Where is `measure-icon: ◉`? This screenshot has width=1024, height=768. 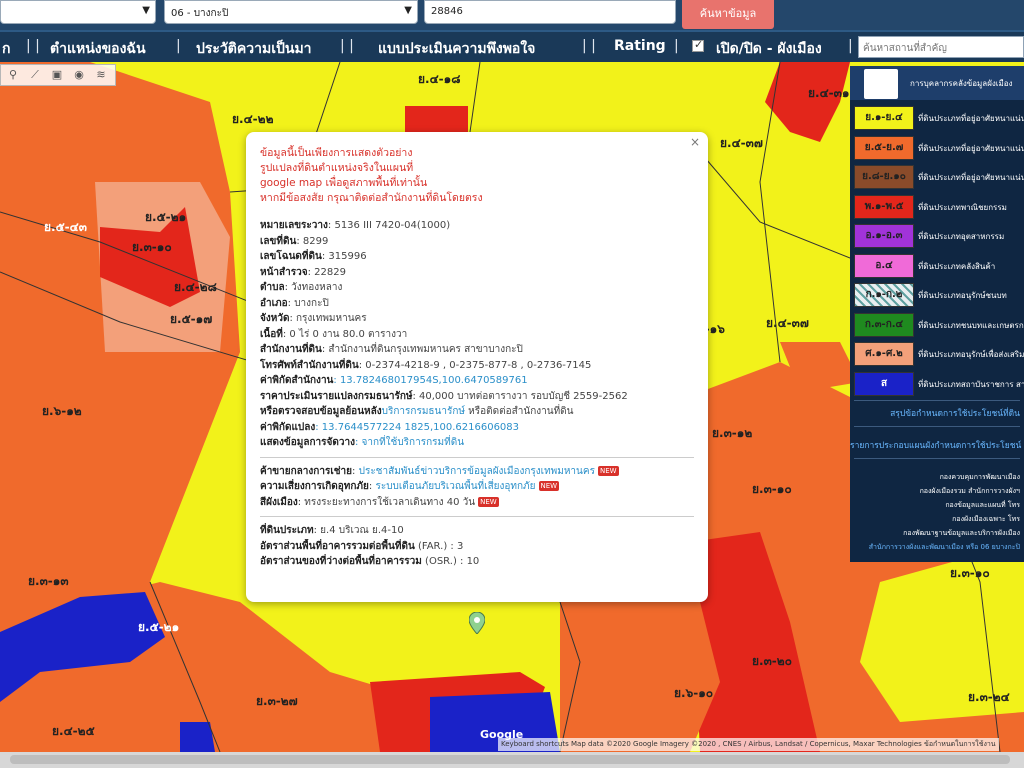 measure-icon: ◉ is located at coordinates (79, 75).